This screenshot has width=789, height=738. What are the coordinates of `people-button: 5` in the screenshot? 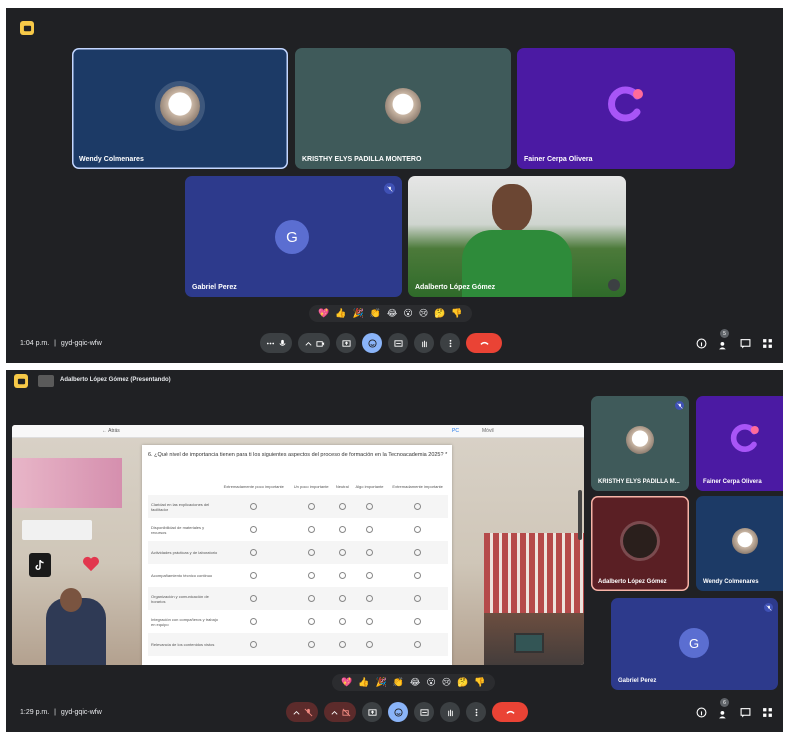 It's located at (723, 342).